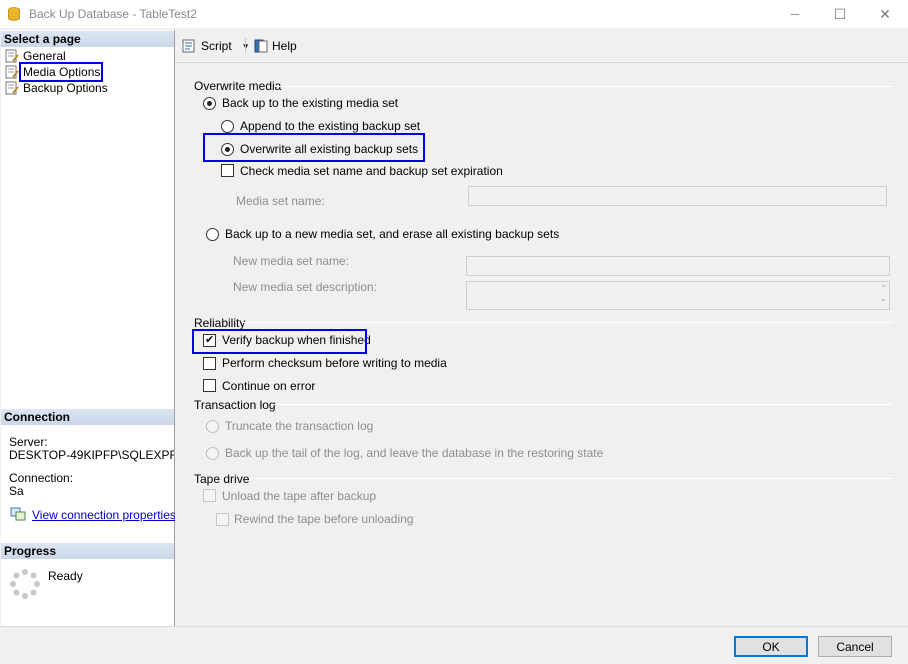 The image size is (908, 664). What do you see at coordinates (25, 584) in the screenshot?
I see `progress-spinner-icon` at bounding box center [25, 584].